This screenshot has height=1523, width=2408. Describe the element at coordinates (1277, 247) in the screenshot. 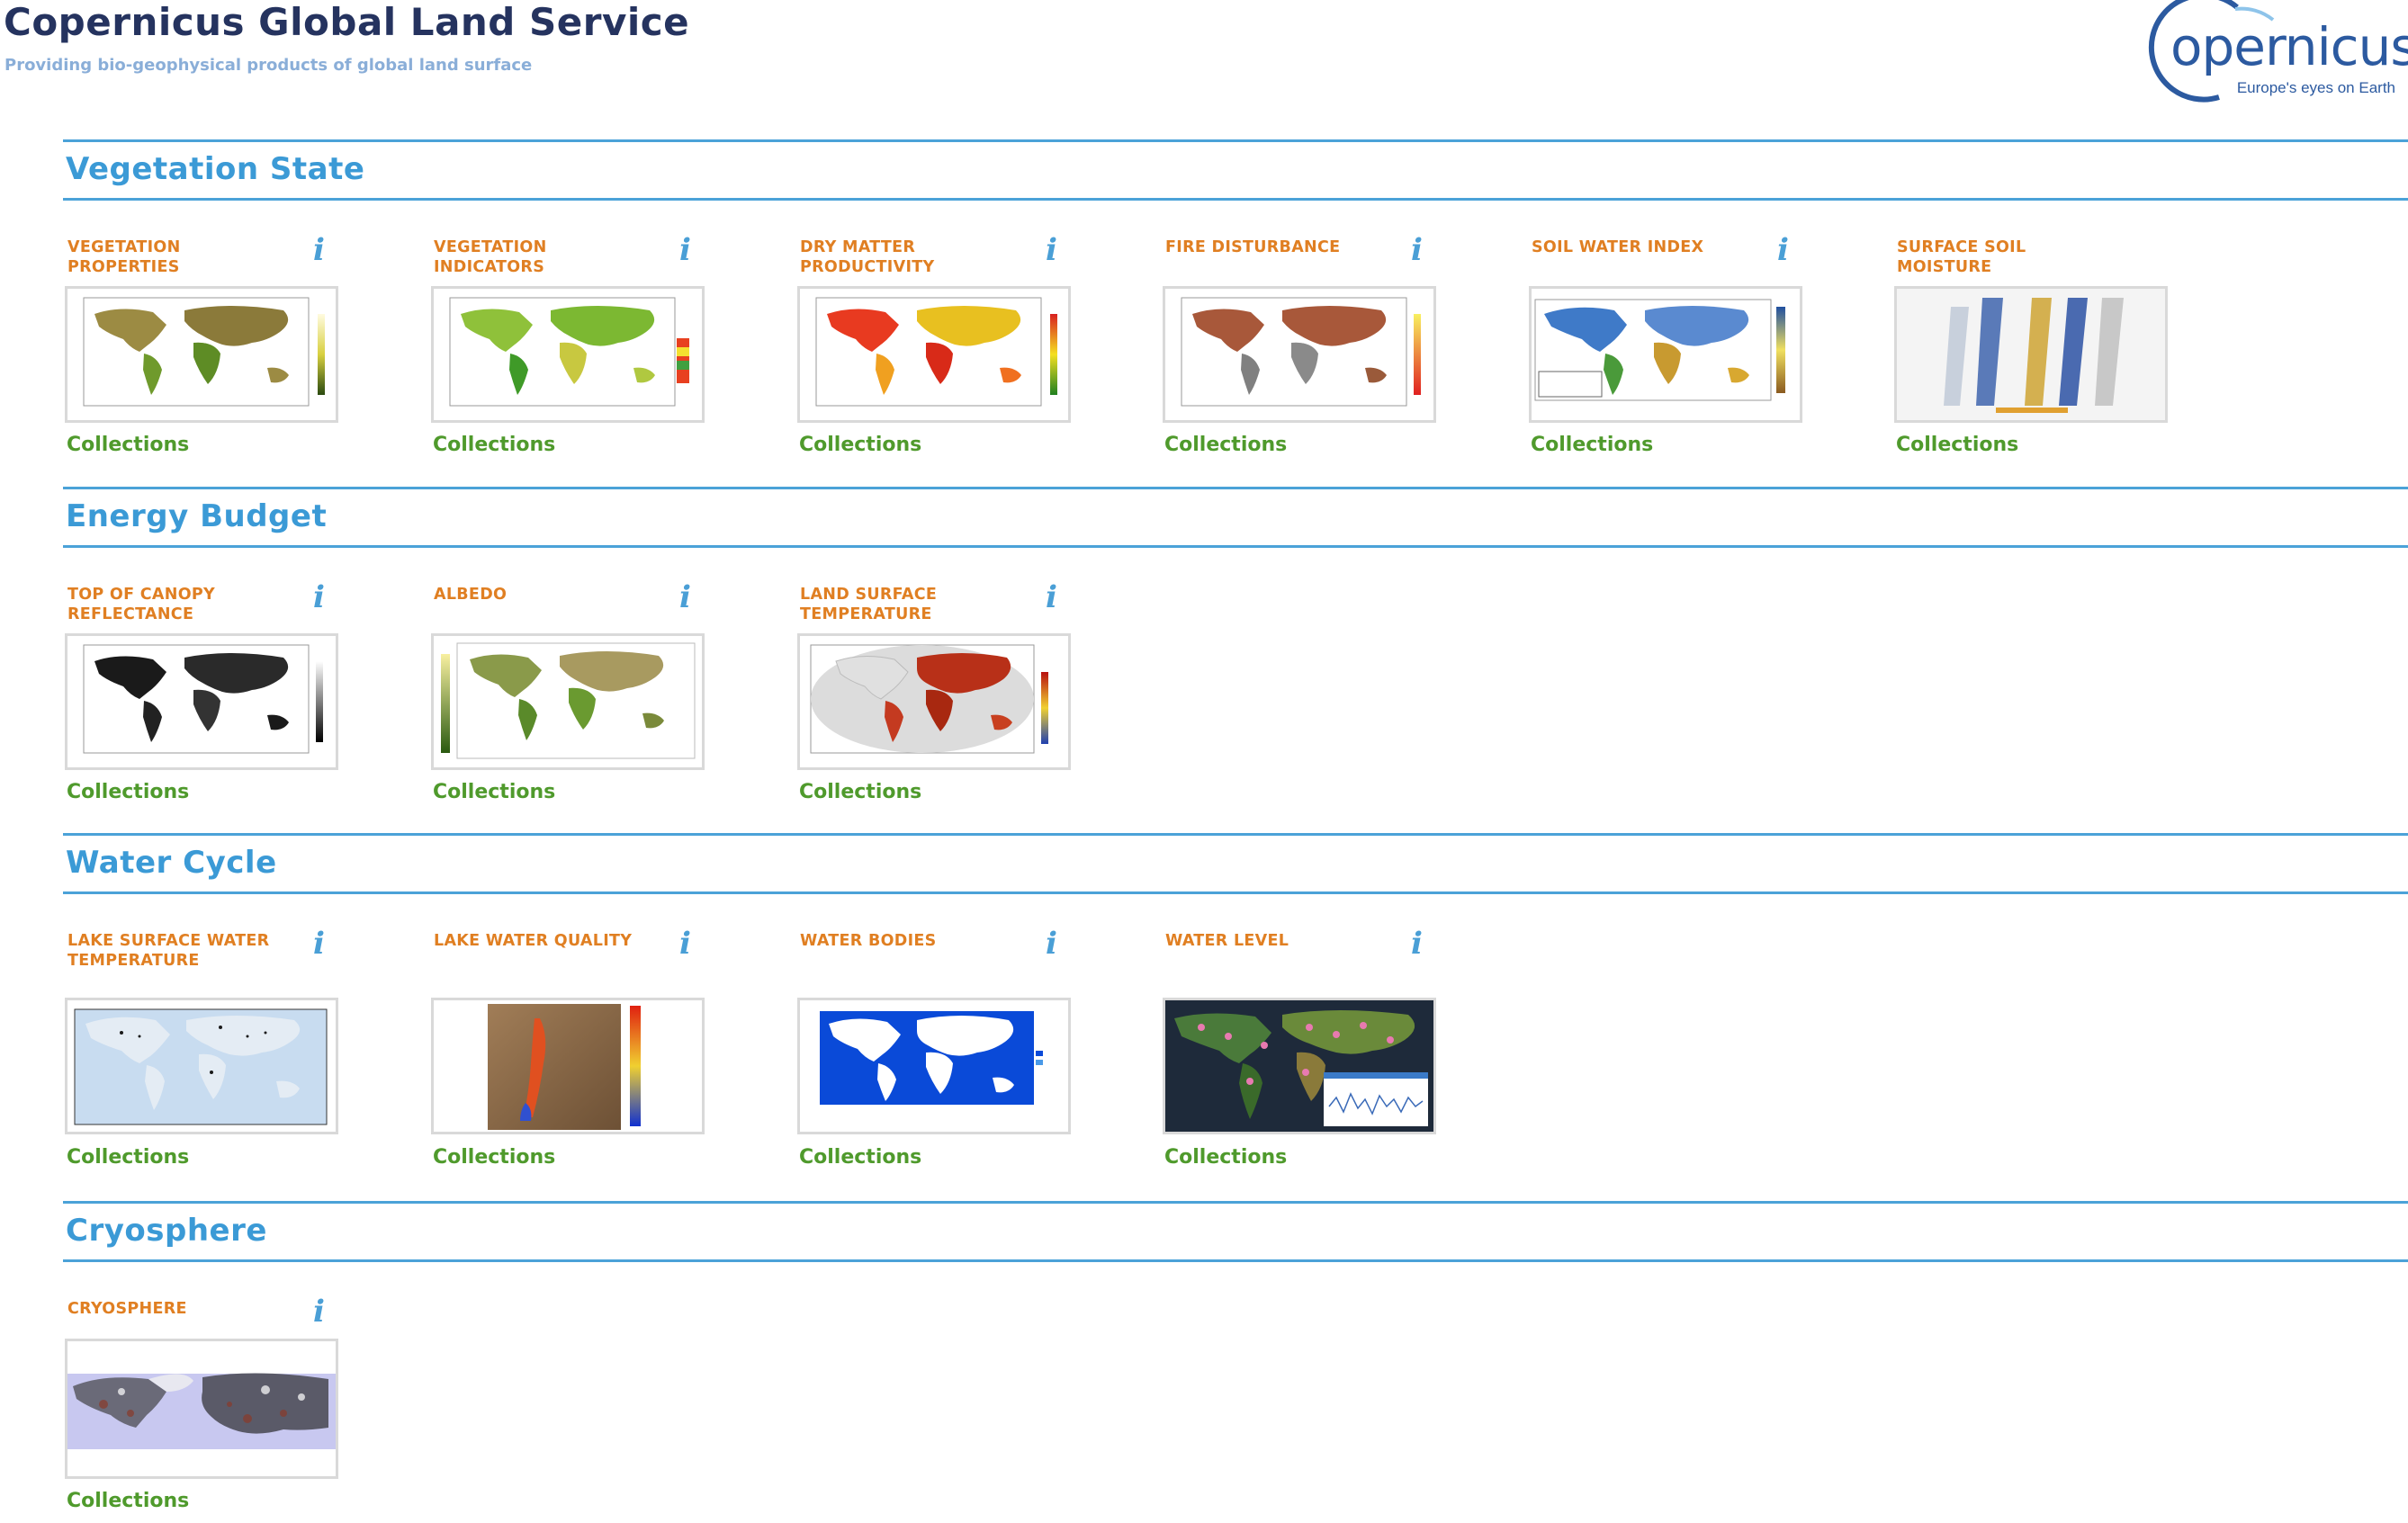

I see `card-title: FIRE DISTURBANCE` at that location.